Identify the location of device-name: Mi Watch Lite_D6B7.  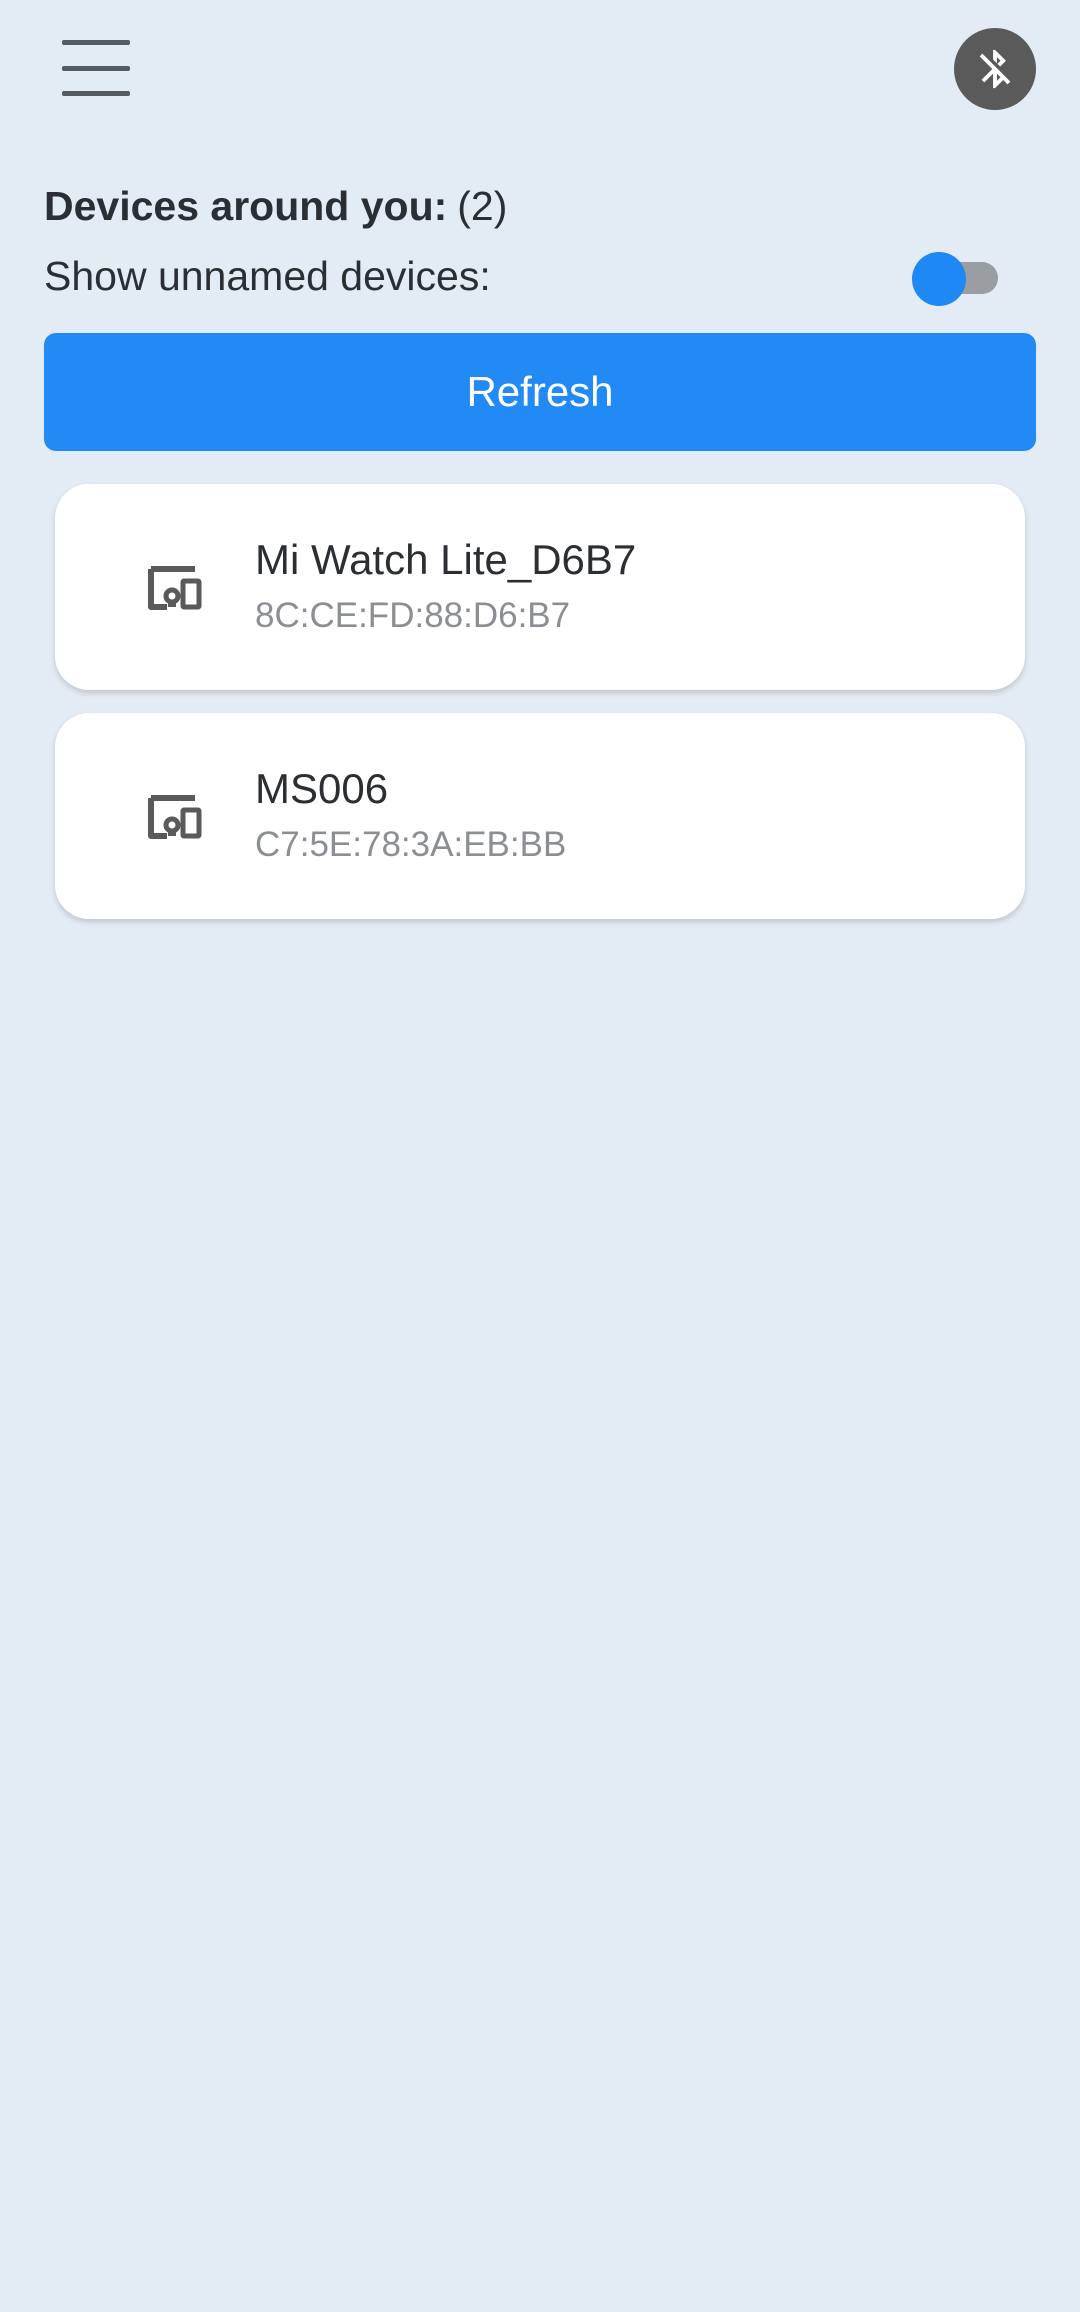
(446, 559).